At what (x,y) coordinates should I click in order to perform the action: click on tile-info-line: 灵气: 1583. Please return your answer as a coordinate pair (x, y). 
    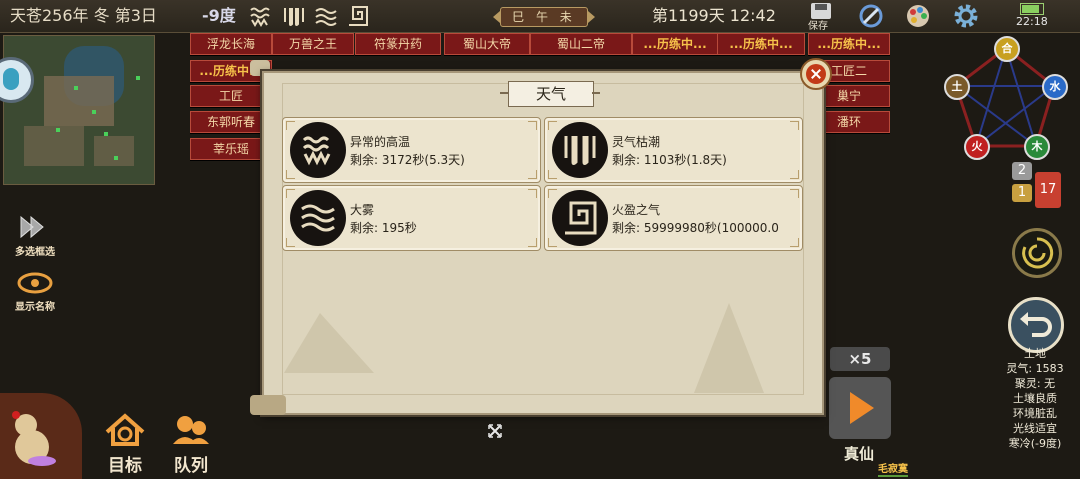
    Looking at the image, I should click on (1035, 368).